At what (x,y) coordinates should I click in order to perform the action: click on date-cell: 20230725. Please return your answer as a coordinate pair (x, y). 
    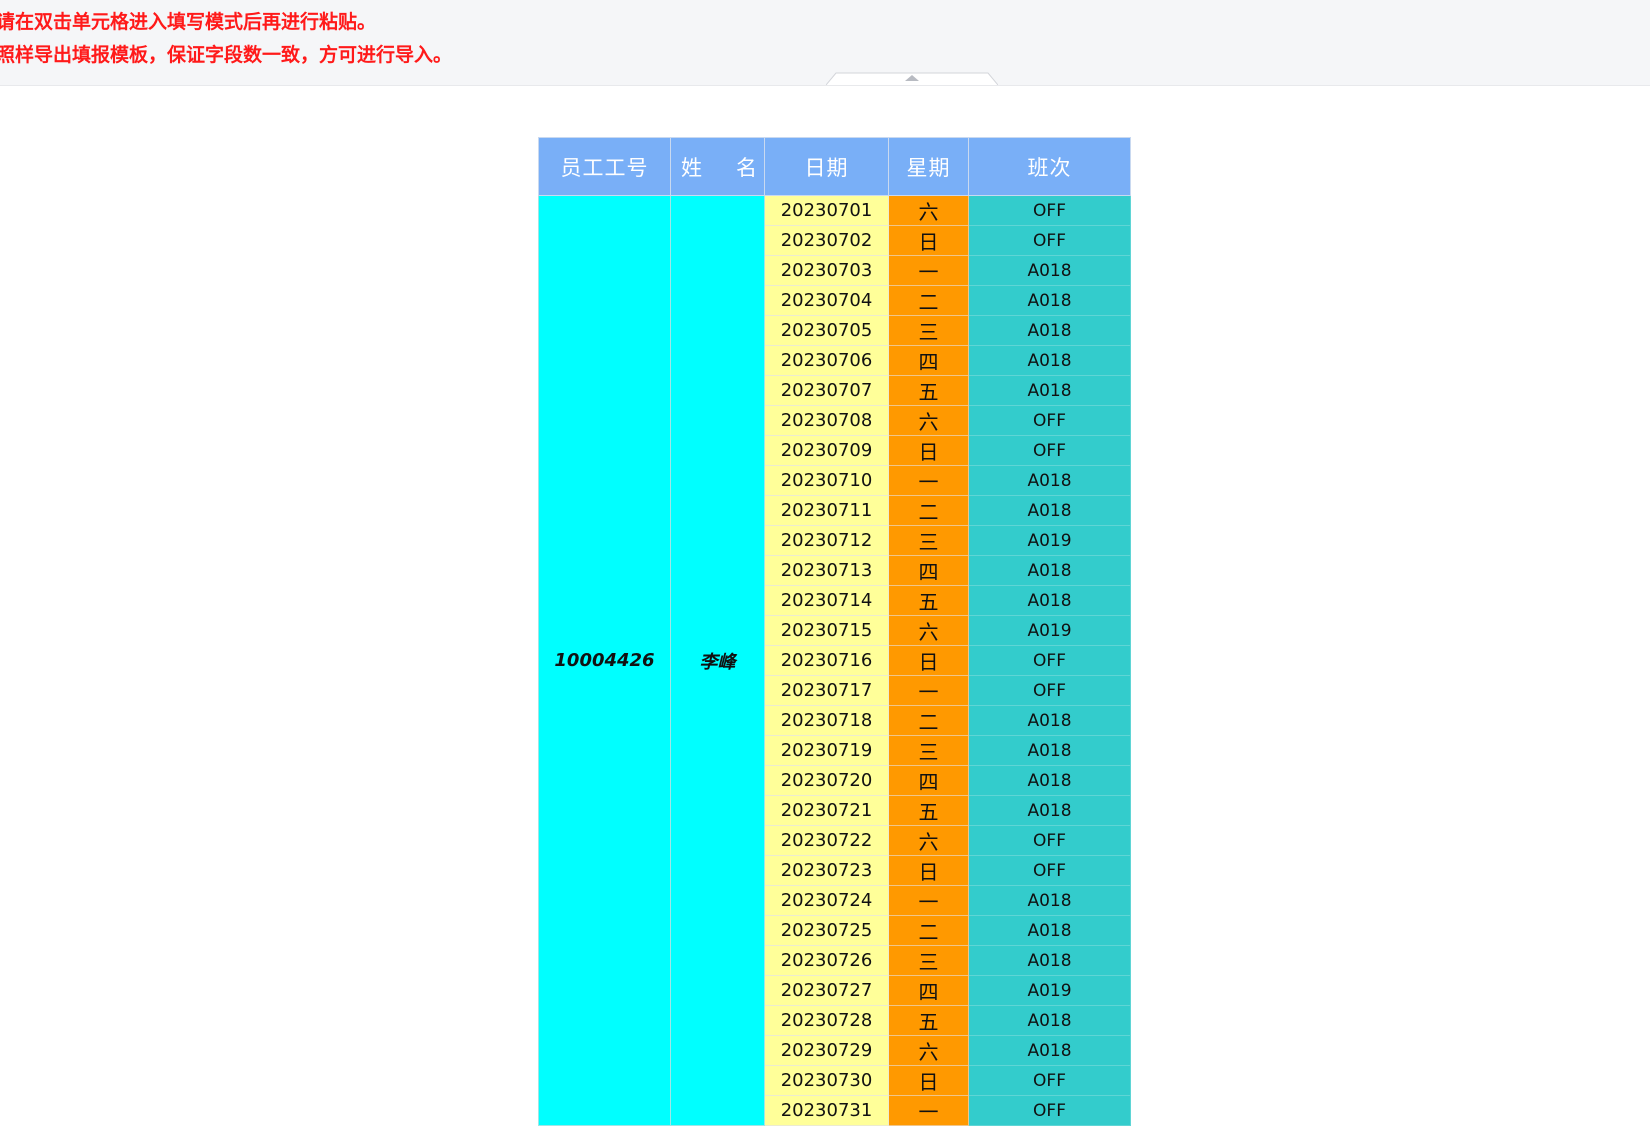
    Looking at the image, I should click on (826, 930).